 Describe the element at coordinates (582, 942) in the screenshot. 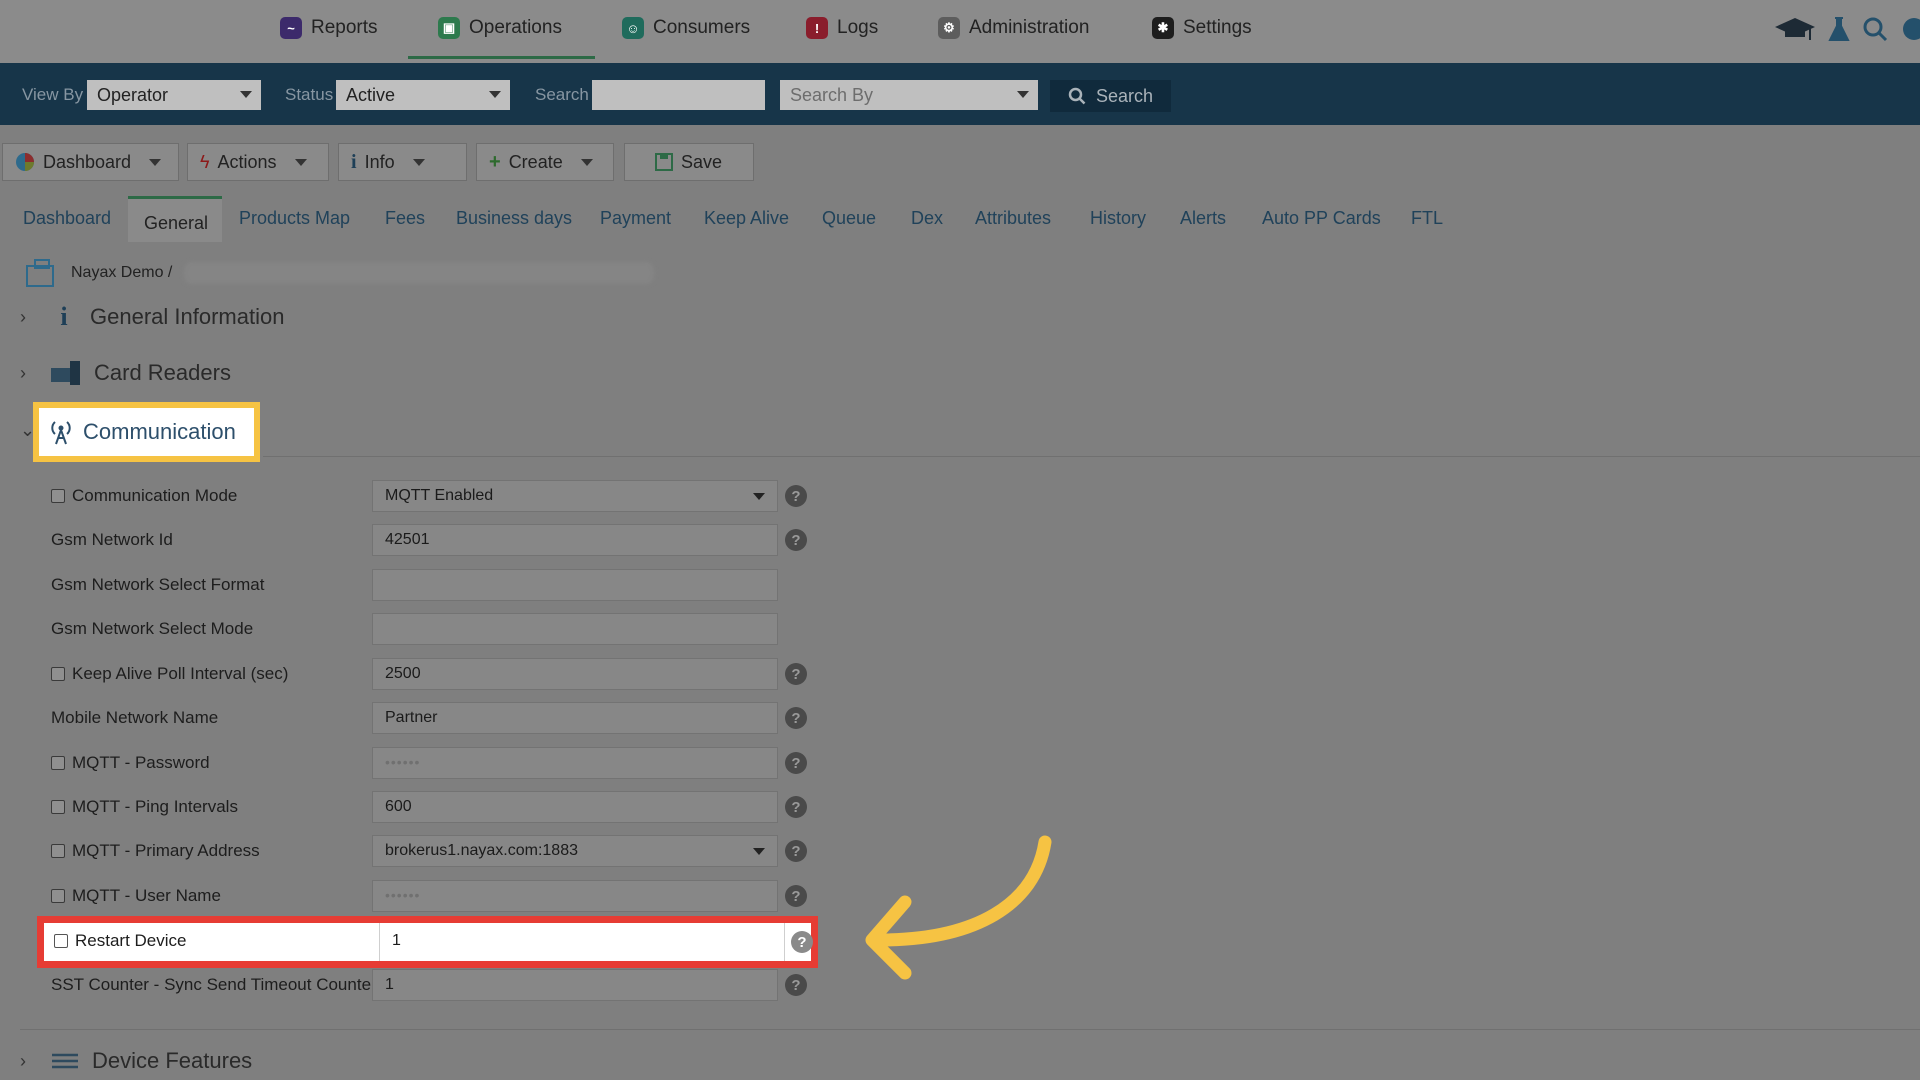

I see `restart-device-input: 1` at that location.